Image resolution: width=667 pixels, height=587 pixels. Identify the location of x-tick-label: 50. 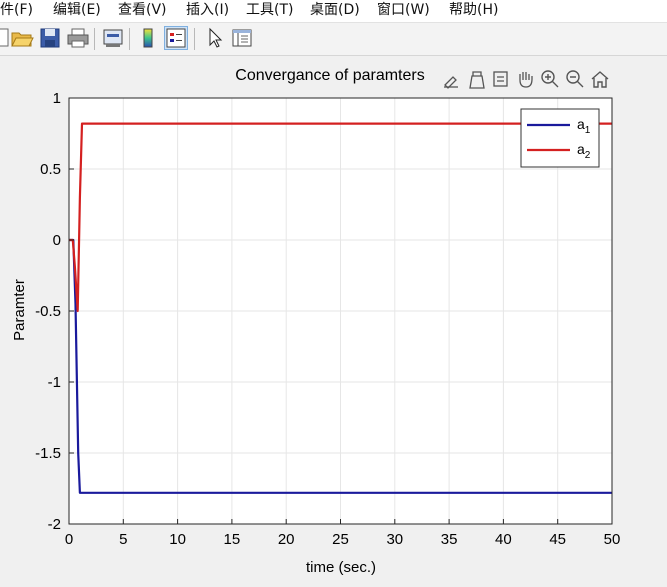
(612, 539).